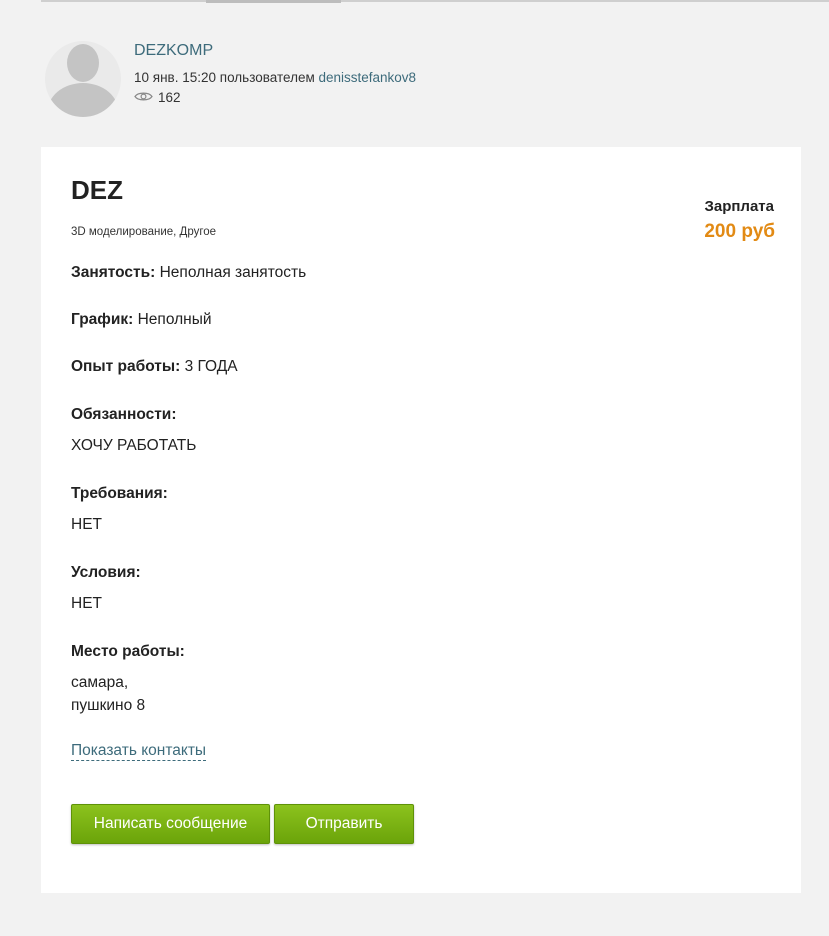  What do you see at coordinates (273, 1) in the screenshot?
I see `active-tab-indicator` at bounding box center [273, 1].